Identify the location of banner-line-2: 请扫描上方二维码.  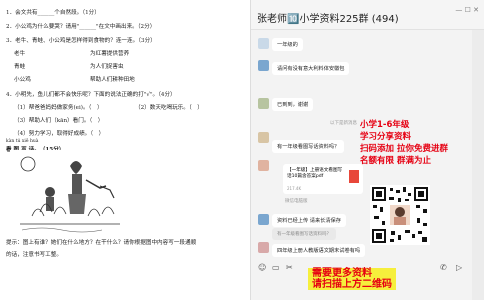
(352, 284).